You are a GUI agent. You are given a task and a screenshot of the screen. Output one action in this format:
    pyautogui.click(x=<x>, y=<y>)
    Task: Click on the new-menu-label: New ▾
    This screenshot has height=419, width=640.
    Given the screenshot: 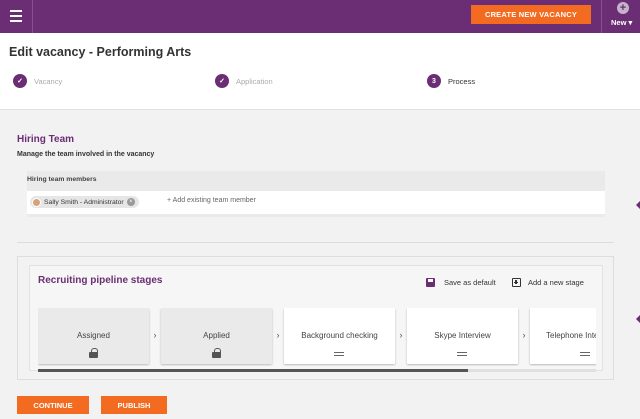 What is the action you would take?
    pyautogui.click(x=622, y=22)
    